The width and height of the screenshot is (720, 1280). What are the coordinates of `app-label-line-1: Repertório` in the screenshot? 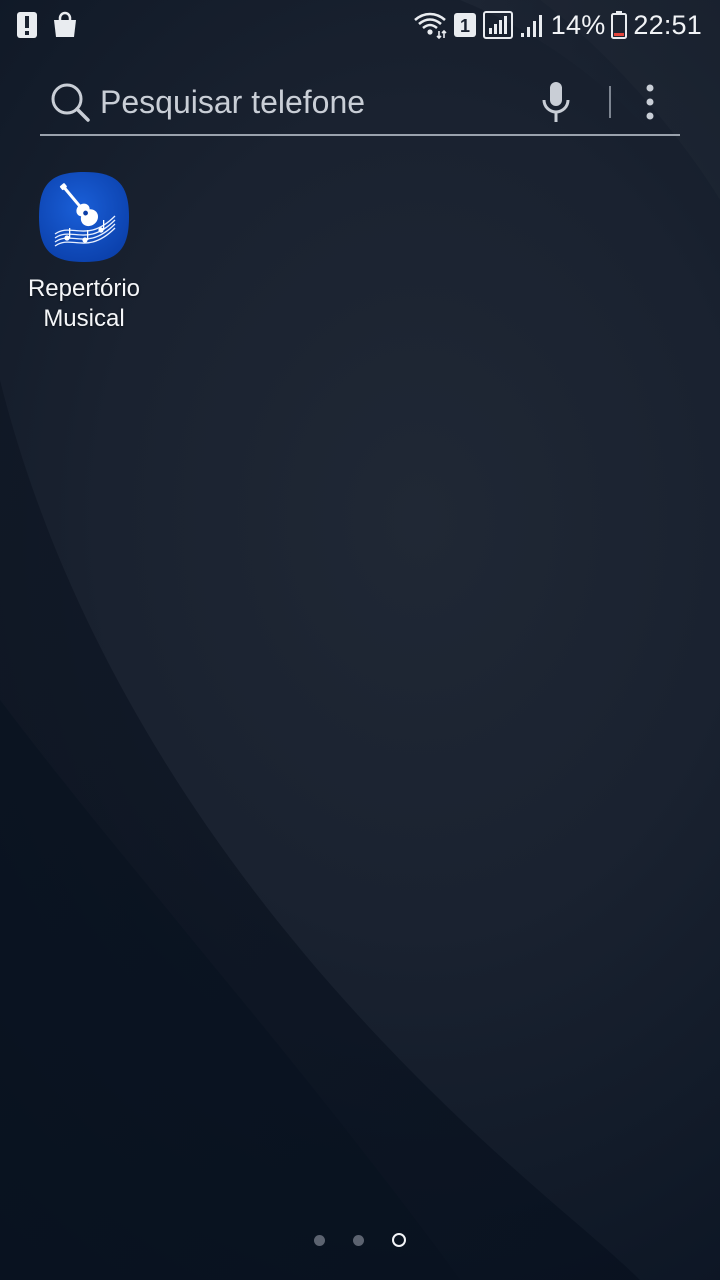 It's located at (84, 288).